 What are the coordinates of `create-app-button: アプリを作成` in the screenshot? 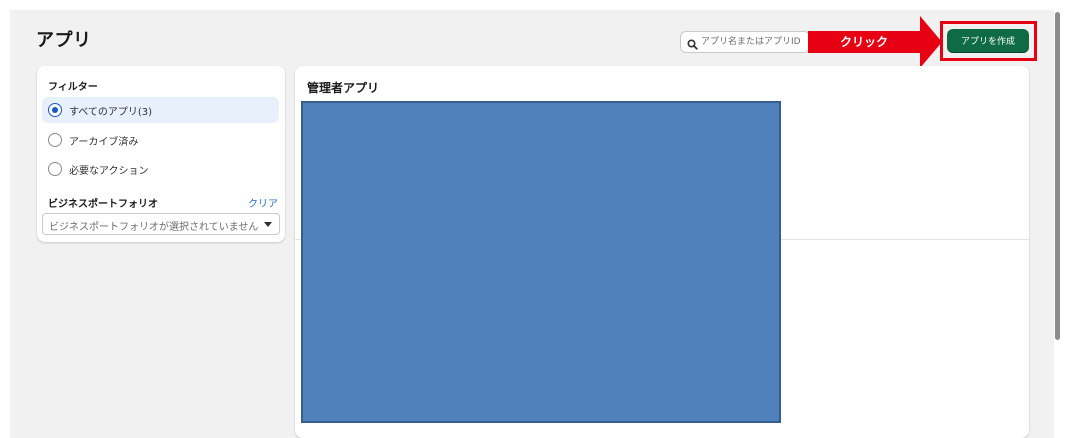 It's located at (988, 41).